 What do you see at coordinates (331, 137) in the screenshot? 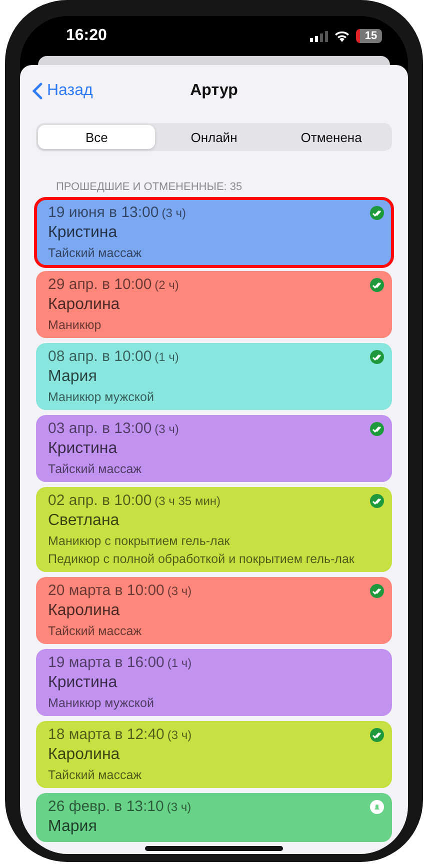
I see `filter-tab: Отменена` at bounding box center [331, 137].